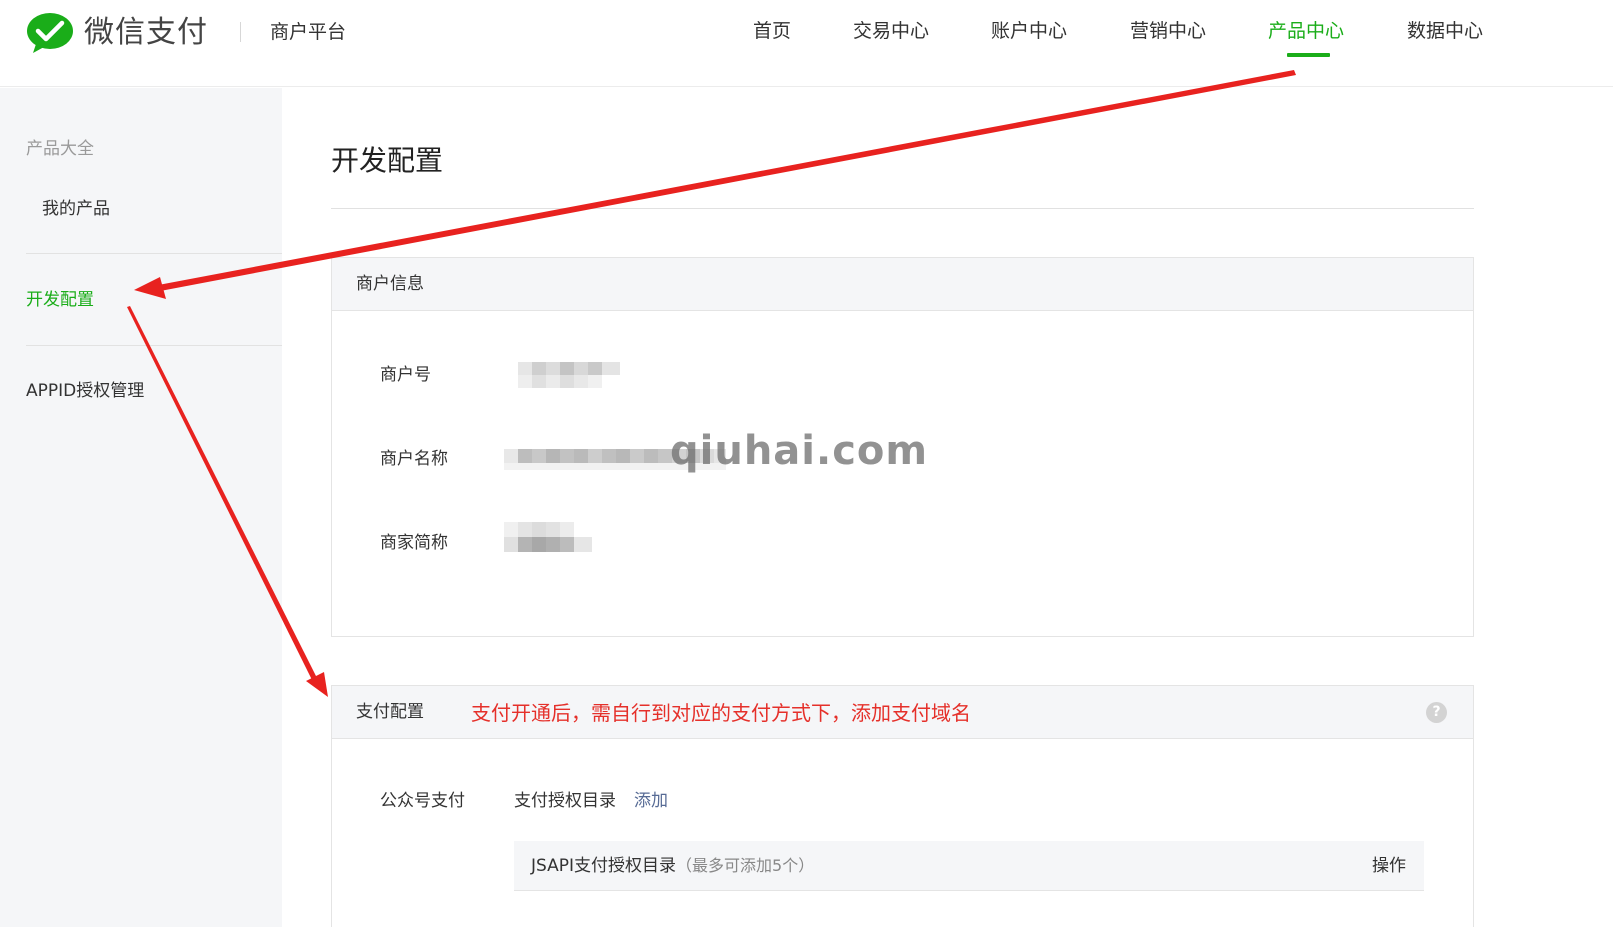  What do you see at coordinates (85, 391) in the screenshot?
I see `sidebar-item-appid-auth: APPID授权管理` at bounding box center [85, 391].